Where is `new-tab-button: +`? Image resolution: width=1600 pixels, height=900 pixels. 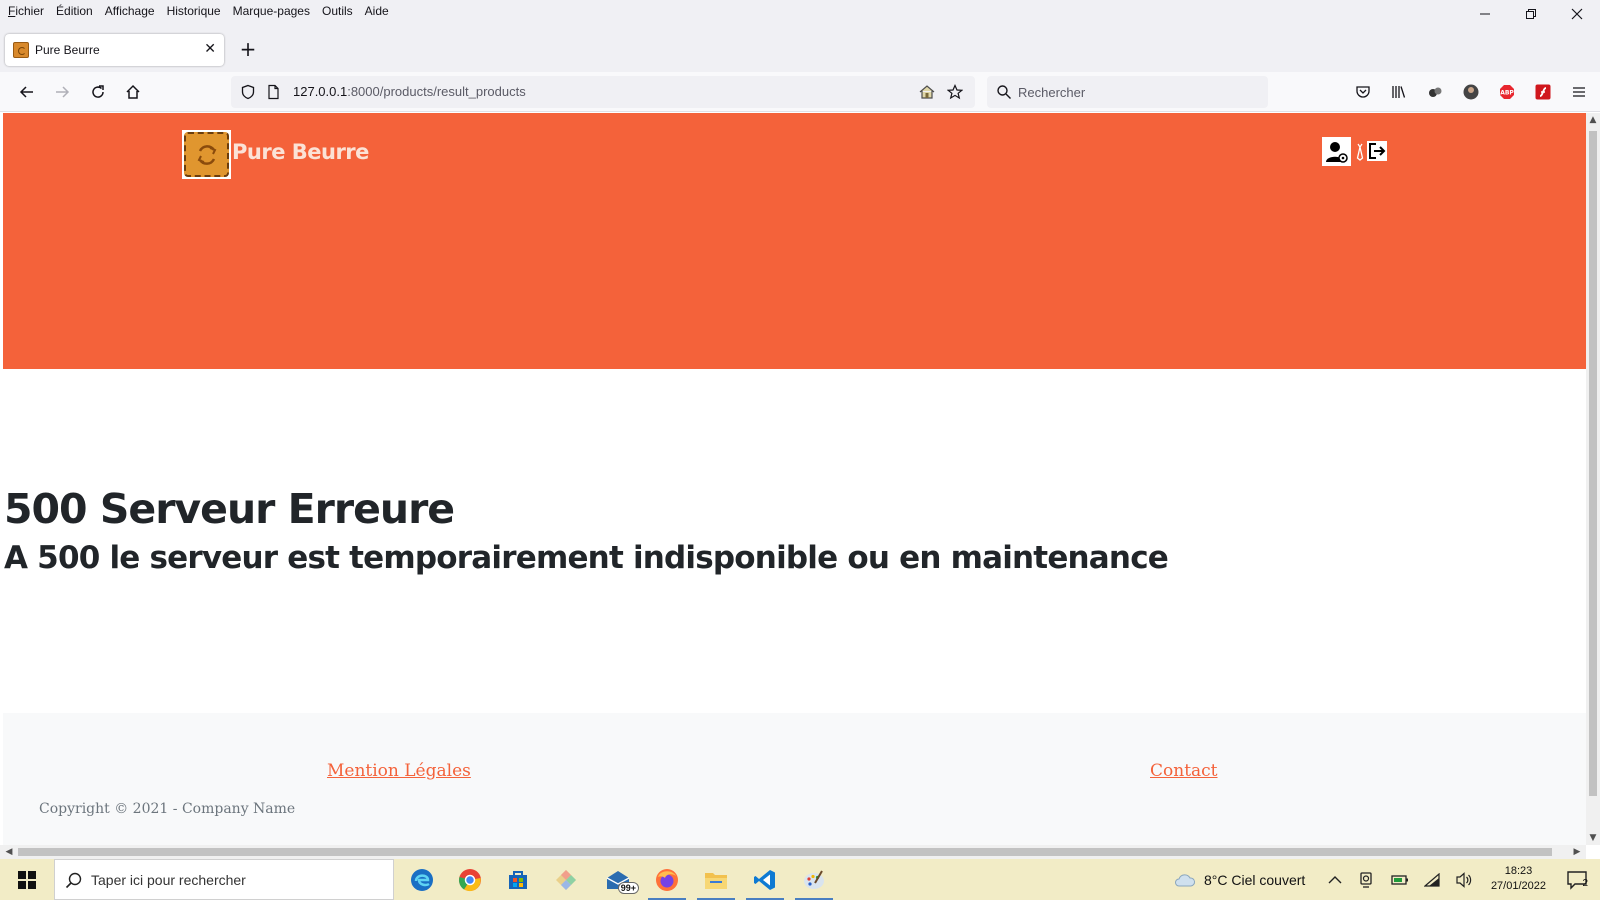
new-tab-button: + is located at coordinates (248, 49).